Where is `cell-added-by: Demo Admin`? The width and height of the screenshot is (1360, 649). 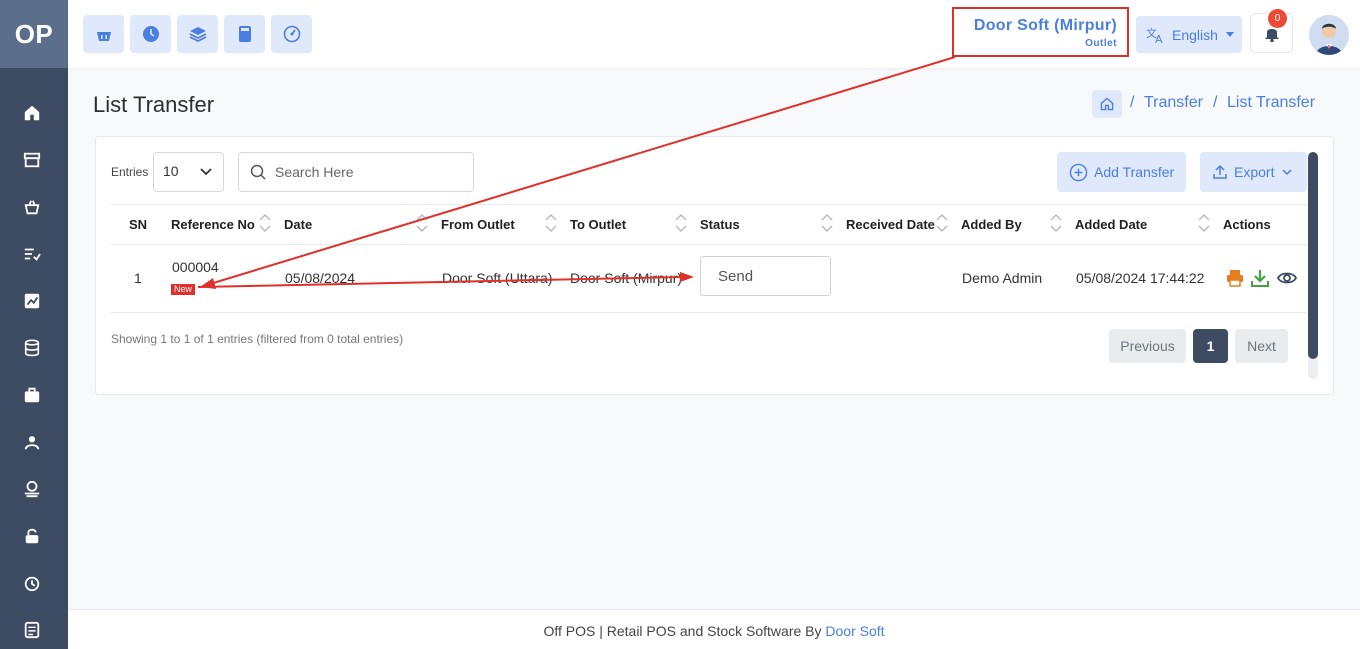 cell-added-by: Demo Admin is located at coordinates (1002, 278).